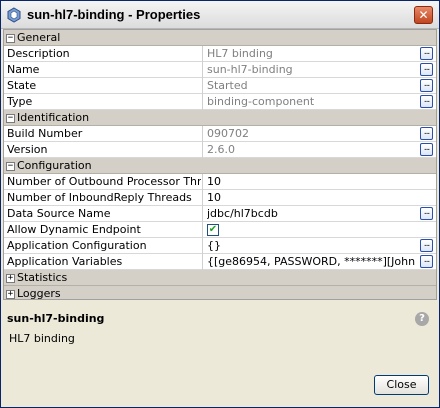 This screenshot has width=440, height=408. What do you see at coordinates (220, 38) in the screenshot?
I see `category-general: − General` at bounding box center [220, 38].